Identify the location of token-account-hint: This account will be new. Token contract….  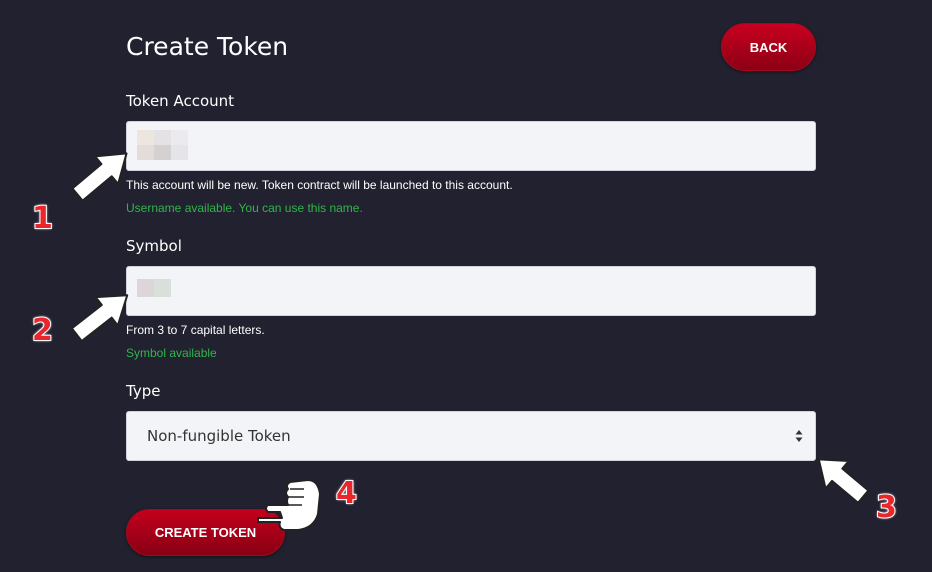
(319, 185).